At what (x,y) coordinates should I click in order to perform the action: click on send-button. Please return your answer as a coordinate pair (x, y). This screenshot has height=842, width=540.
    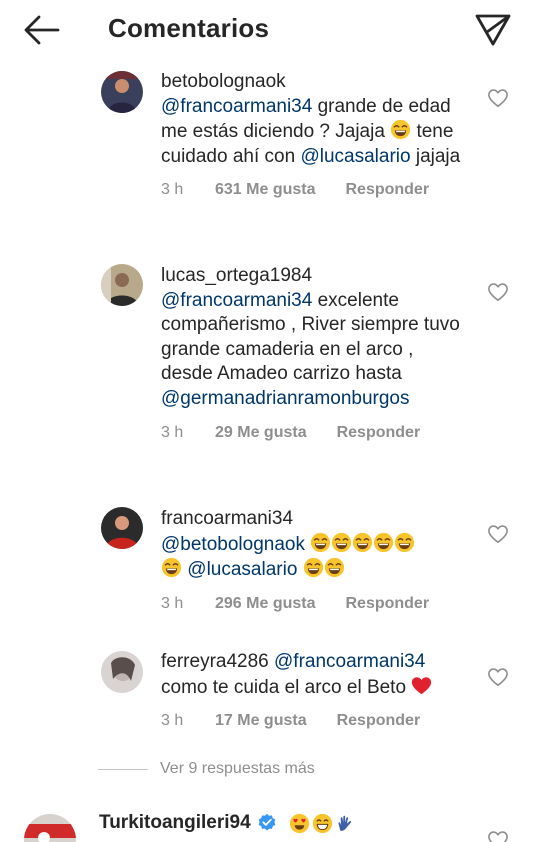
    Looking at the image, I should click on (493, 30).